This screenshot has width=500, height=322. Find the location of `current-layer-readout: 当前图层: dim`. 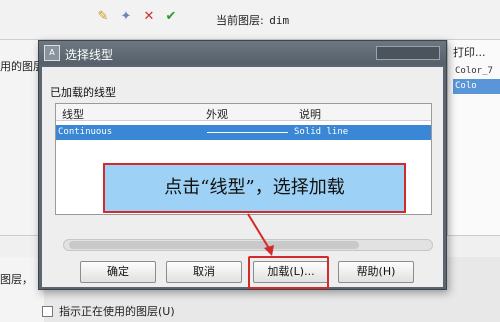

current-layer-readout: 当前图层: dim is located at coordinates (252, 20).